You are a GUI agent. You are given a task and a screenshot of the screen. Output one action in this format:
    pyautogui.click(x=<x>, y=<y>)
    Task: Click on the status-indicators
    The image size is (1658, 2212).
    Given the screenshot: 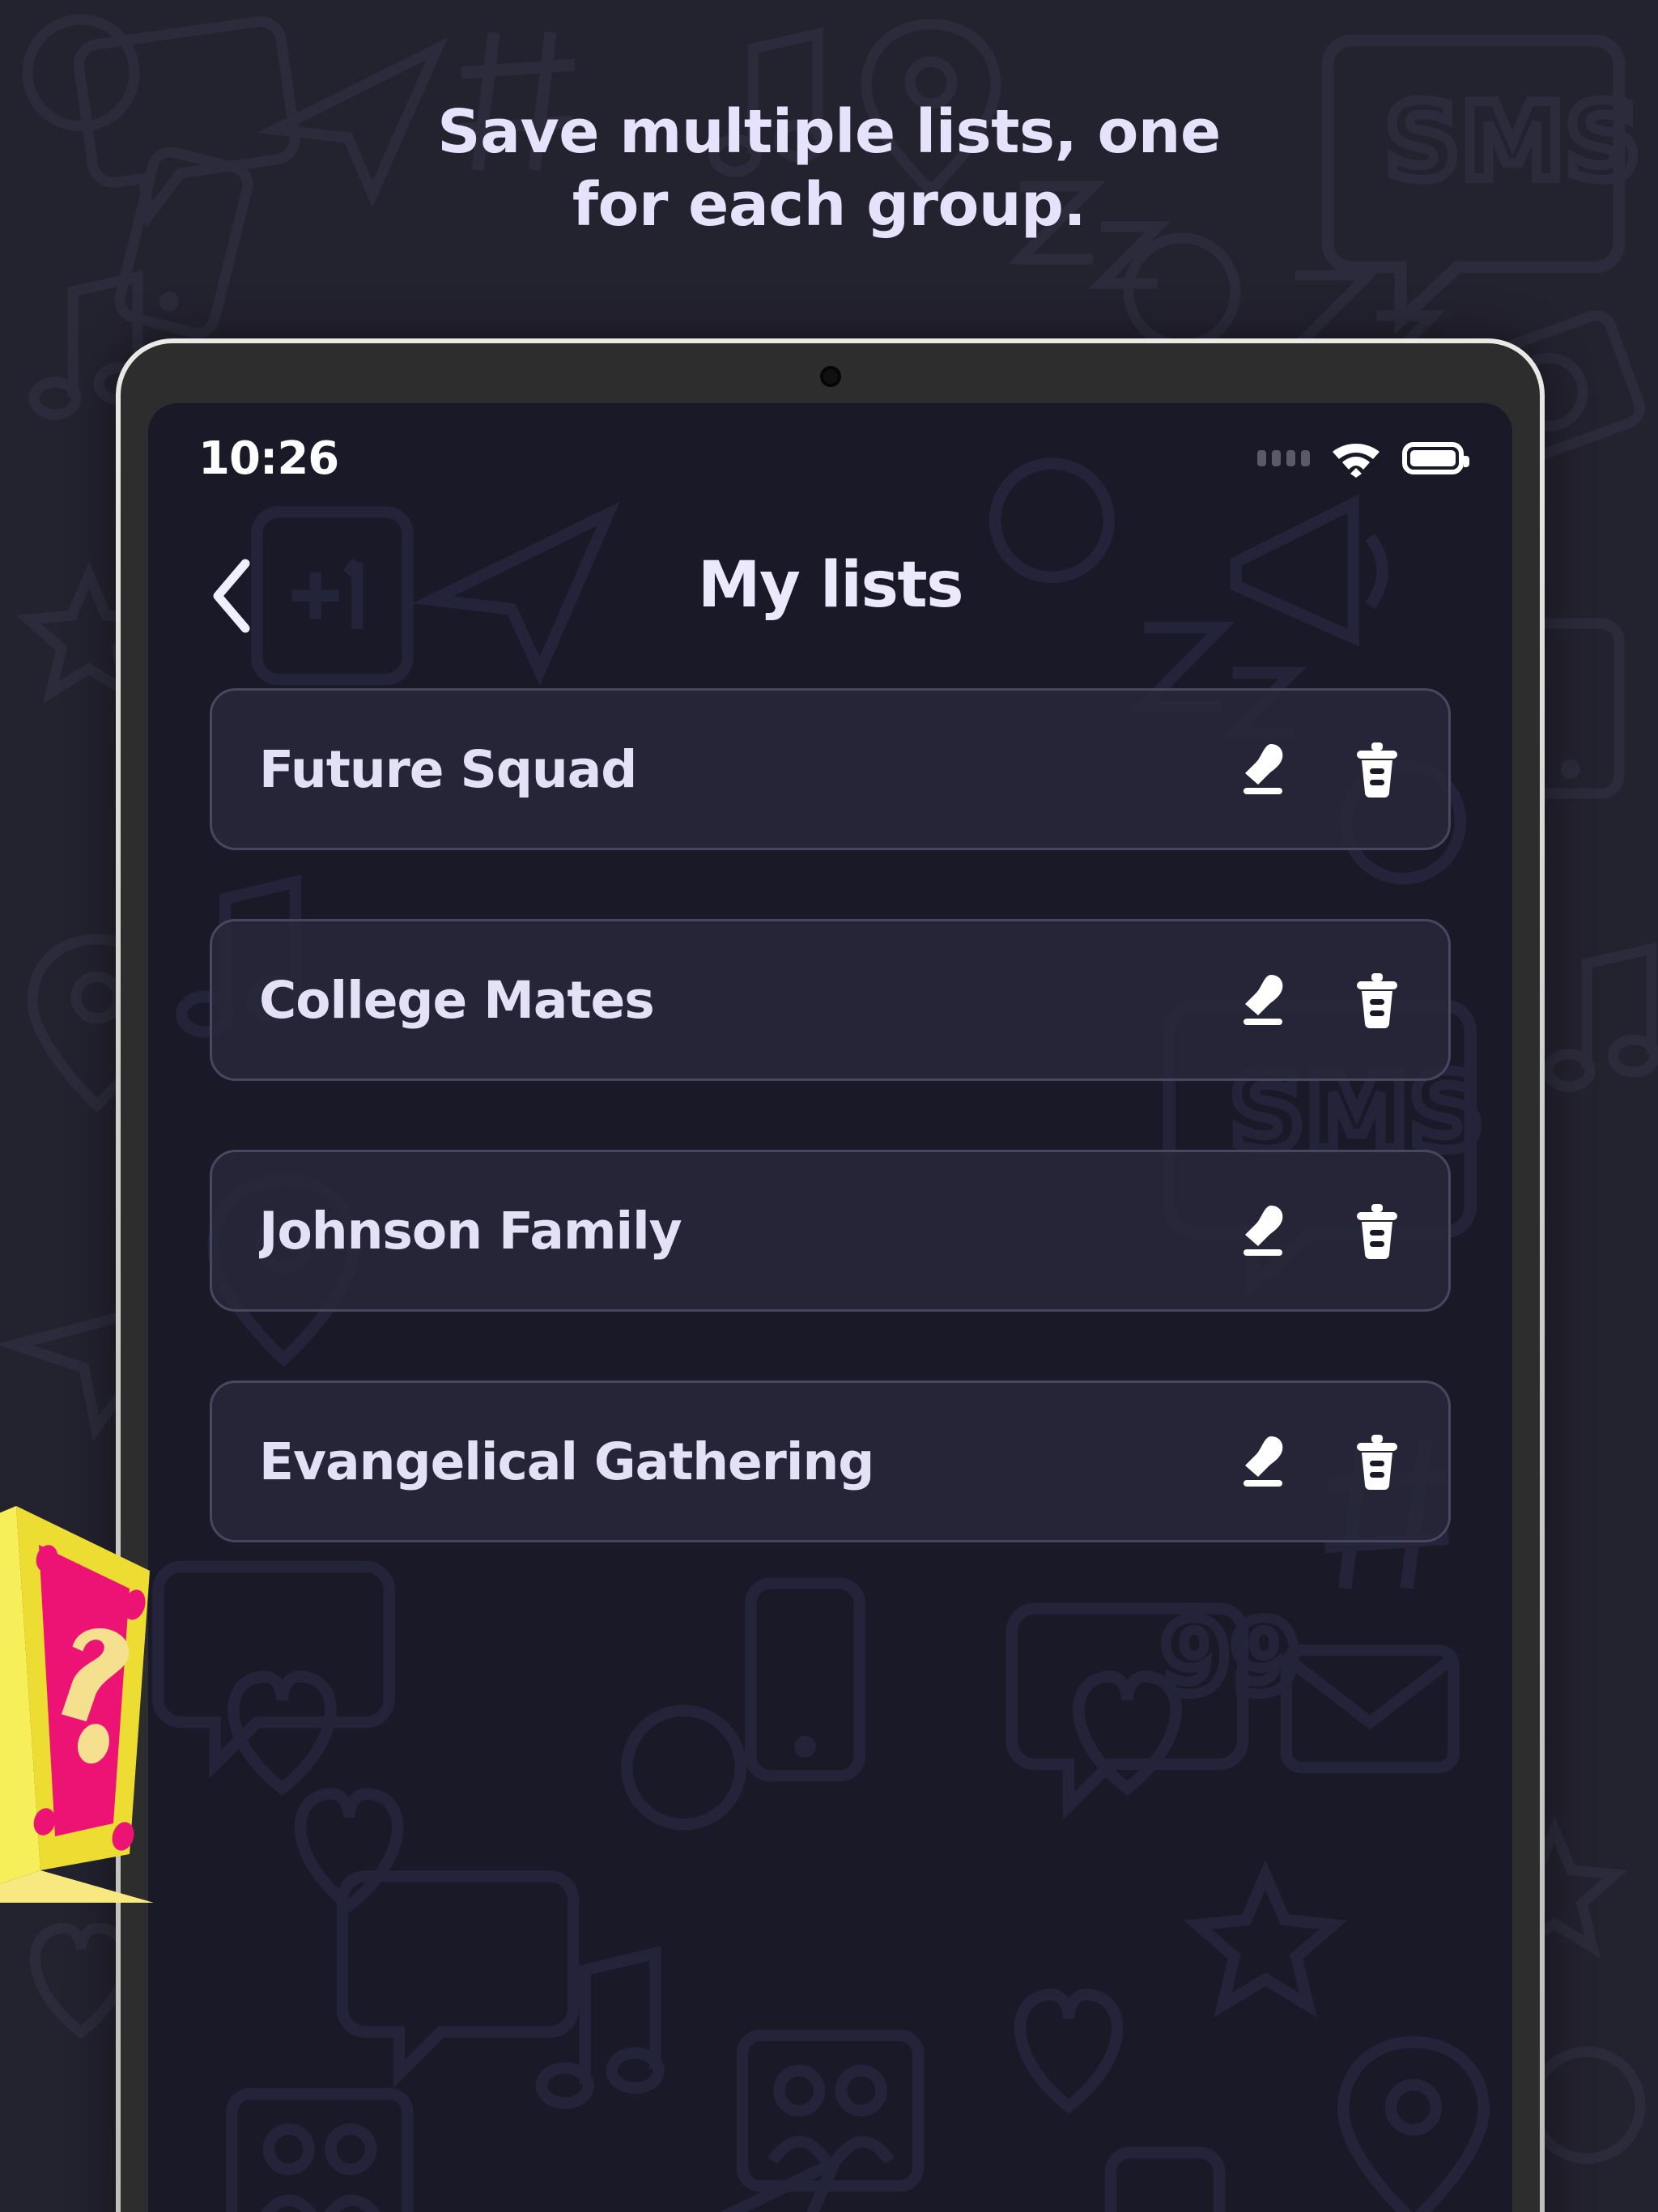 What is the action you would take?
    pyautogui.click(x=1363, y=459)
    